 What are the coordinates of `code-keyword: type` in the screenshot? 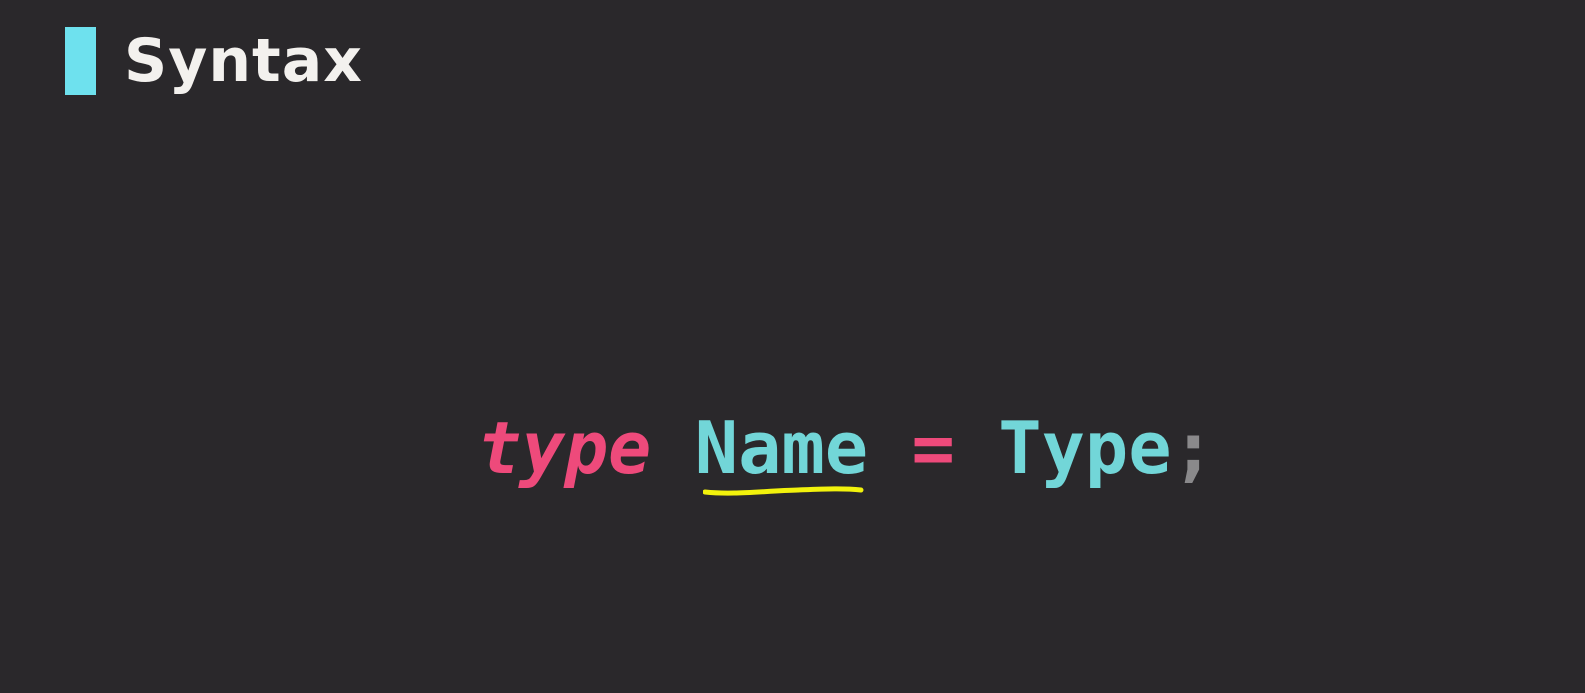 It's located at (565, 448).